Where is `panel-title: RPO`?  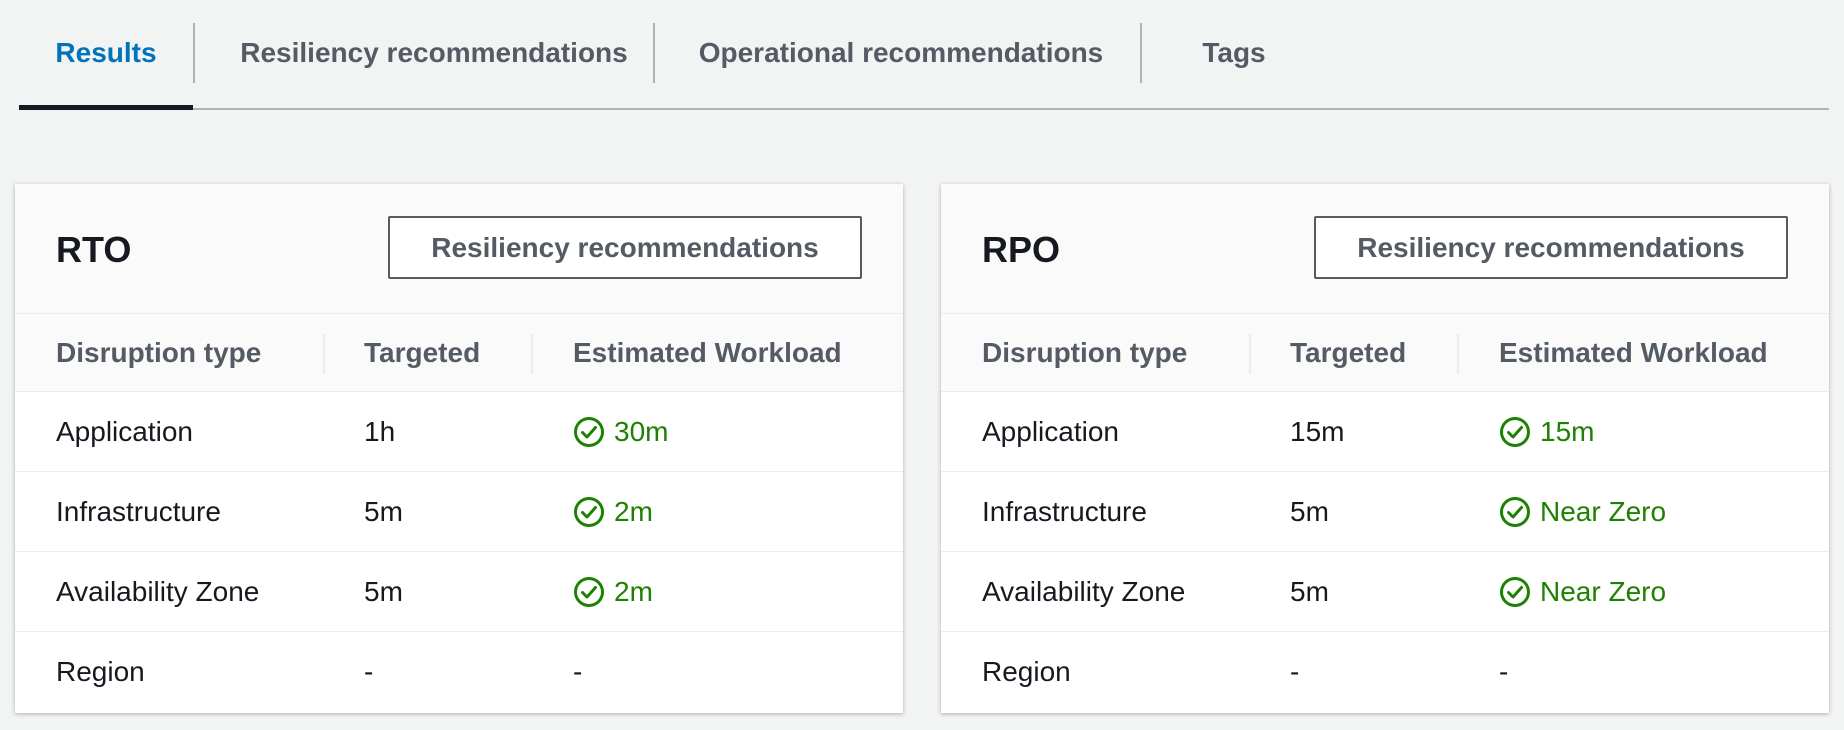
panel-title: RPO is located at coordinates (1021, 249).